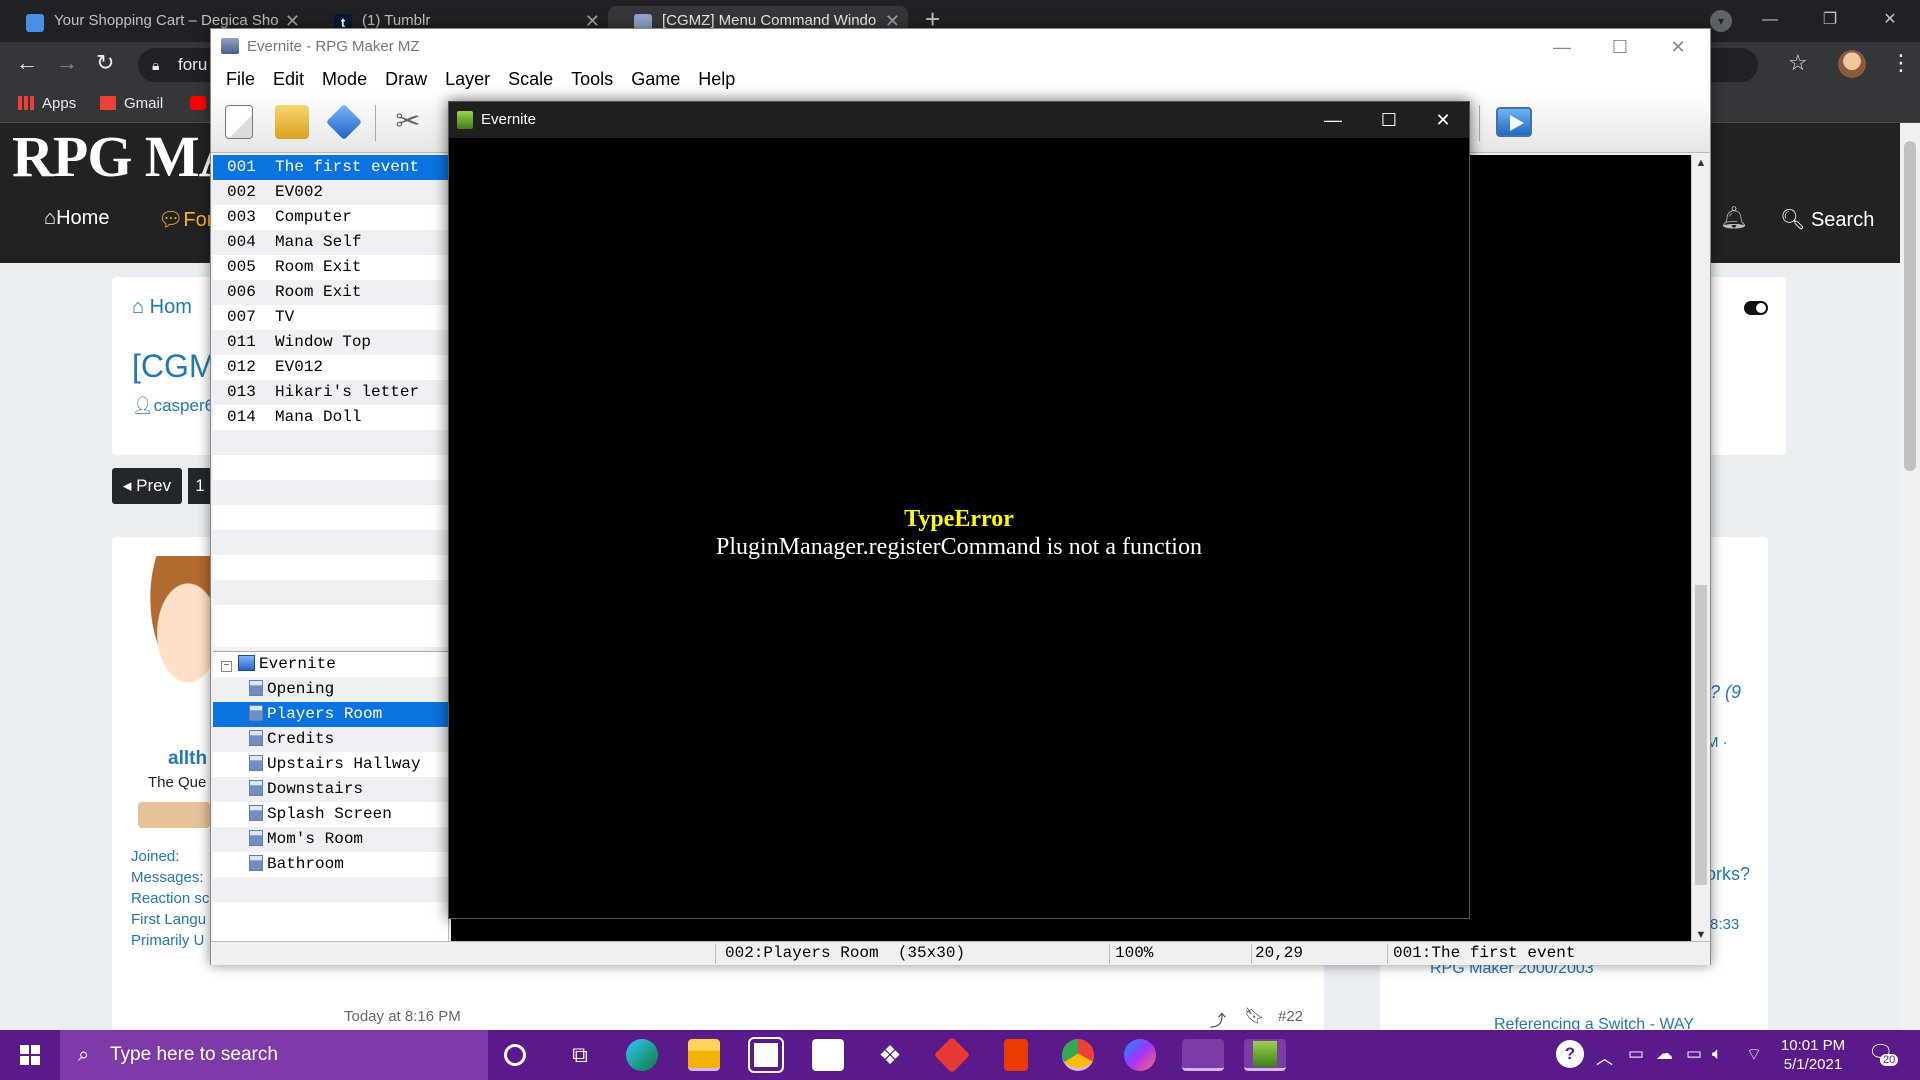 This screenshot has width=1920, height=1080. Describe the element at coordinates (292, 122) in the screenshot. I see `open-project-icon` at that location.